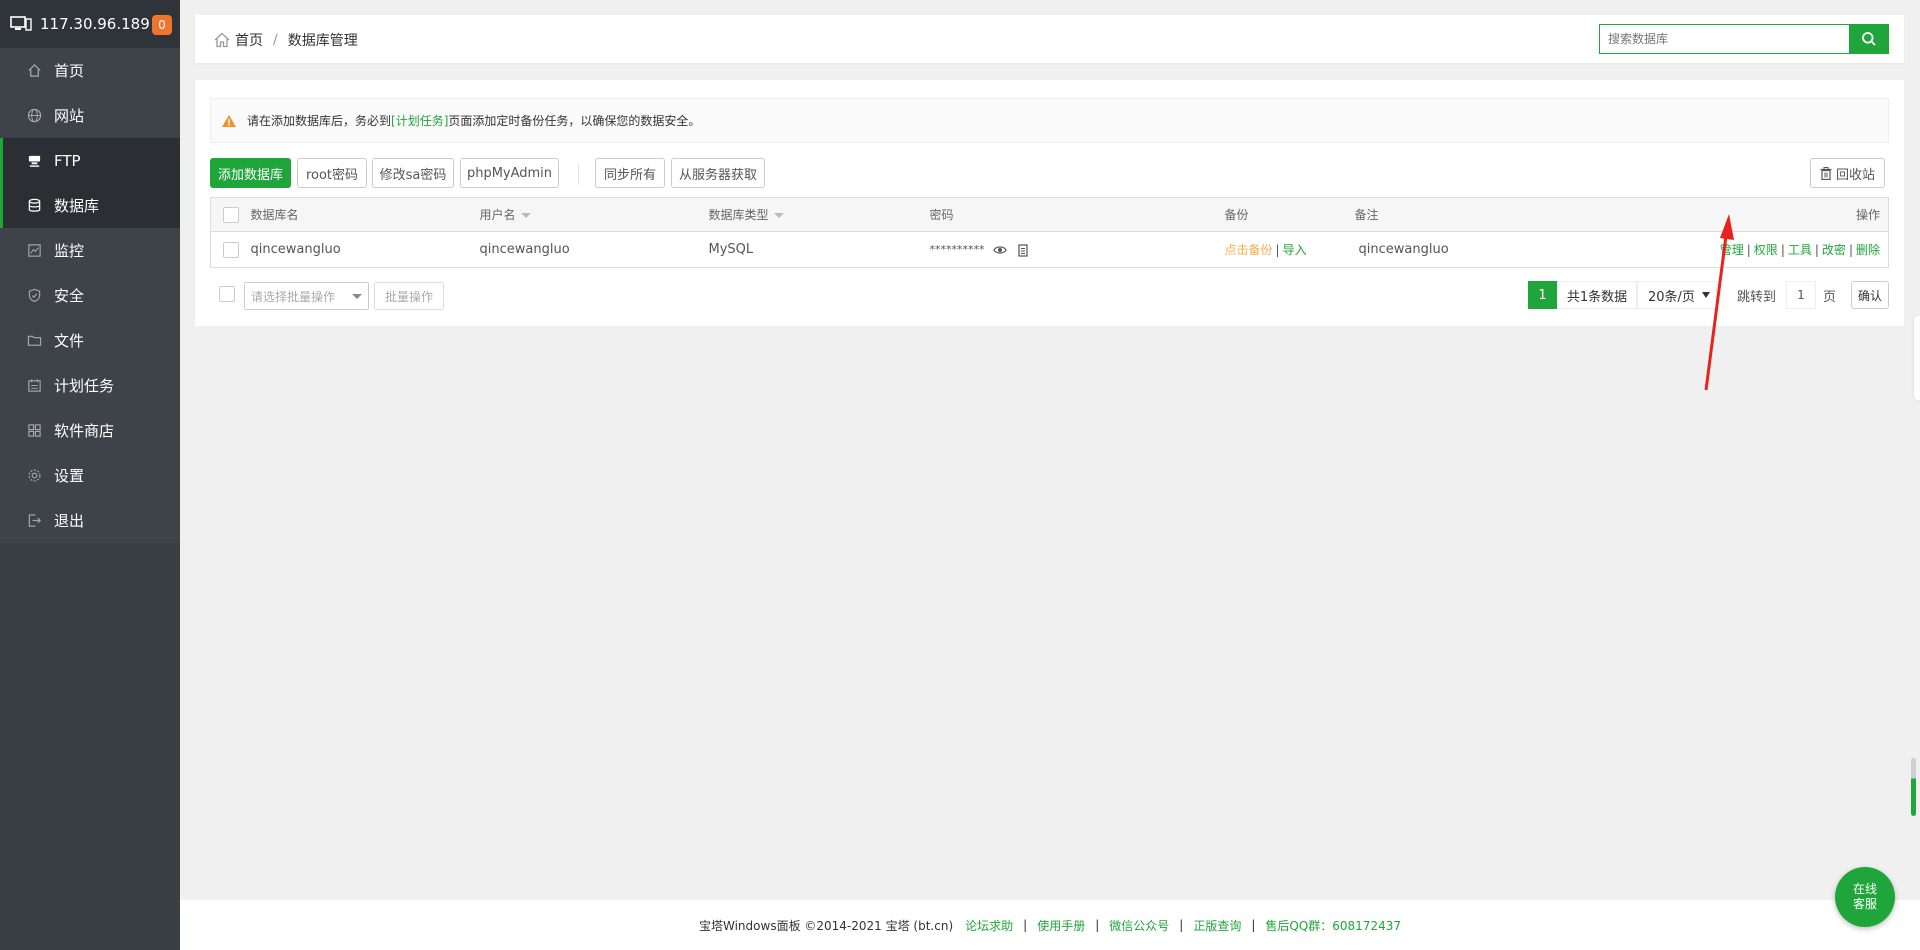  I want to click on trash-icon, so click(1826, 173).